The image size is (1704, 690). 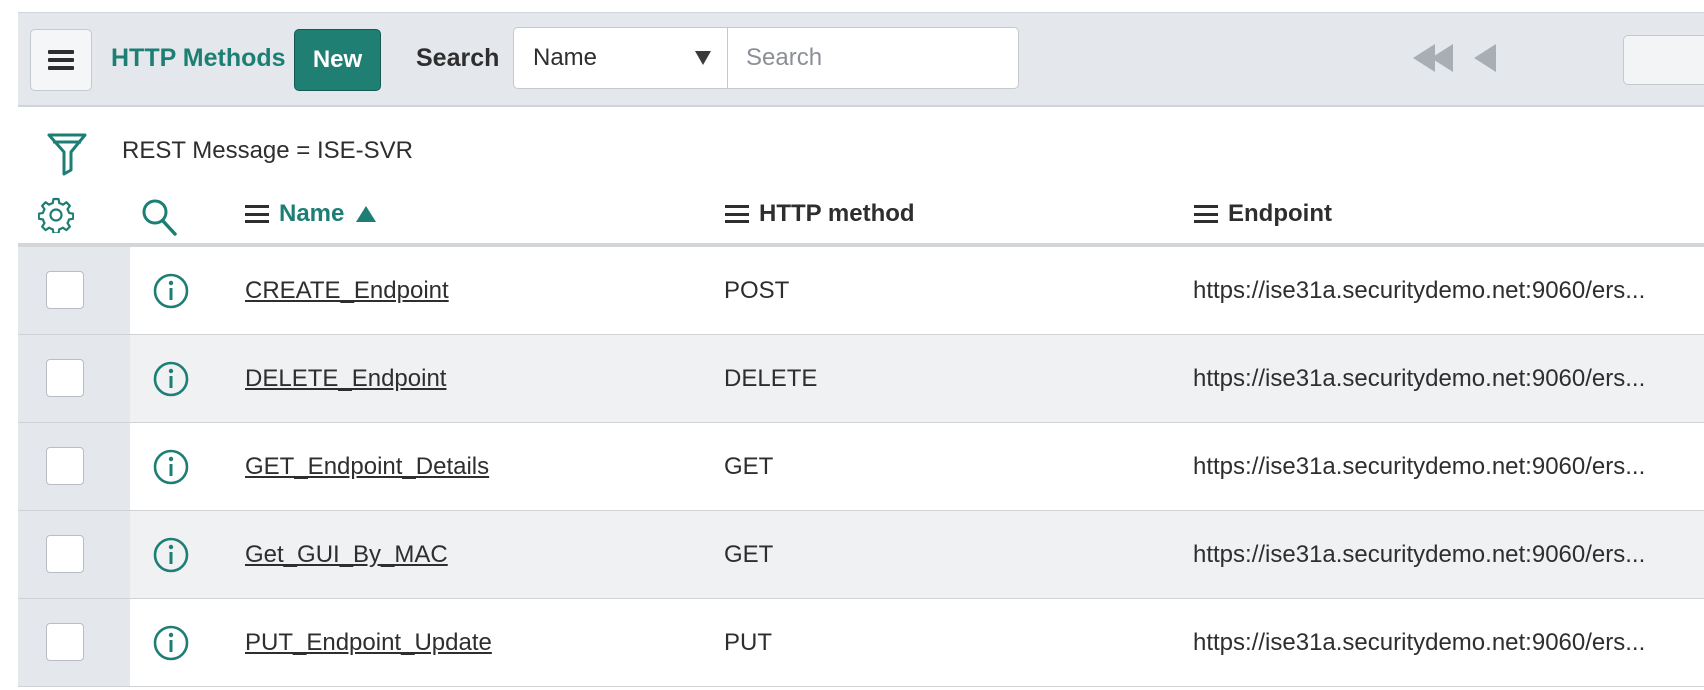 I want to click on column-header-http-method: HTTP method, so click(x=820, y=214).